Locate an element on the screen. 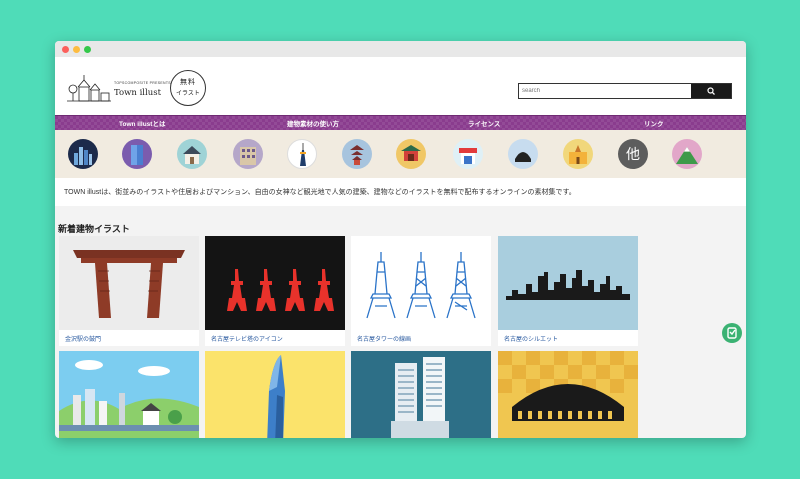 This screenshot has height=479, width=800. house-icon is located at coordinates (192, 154).